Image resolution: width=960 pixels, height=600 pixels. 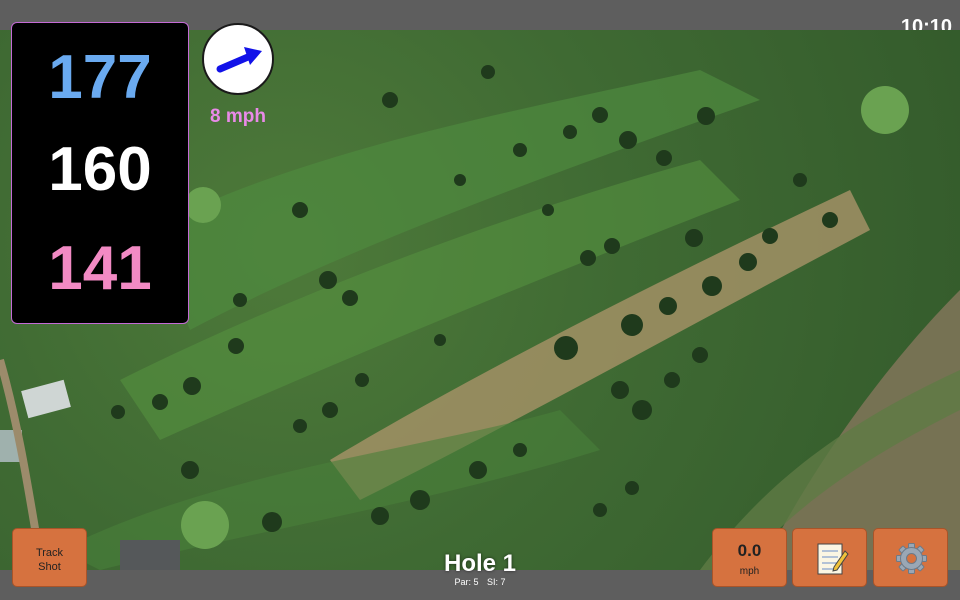 I want to click on track-shot-label-line2: Shot, so click(x=49, y=567).